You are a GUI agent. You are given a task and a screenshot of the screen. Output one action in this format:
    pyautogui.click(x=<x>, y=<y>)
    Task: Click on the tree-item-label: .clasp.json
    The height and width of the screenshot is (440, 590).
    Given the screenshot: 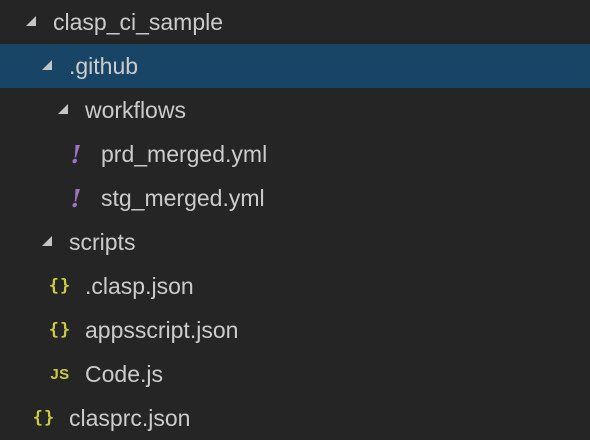 What is the action you would take?
    pyautogui.click(x=139, y=286)
    